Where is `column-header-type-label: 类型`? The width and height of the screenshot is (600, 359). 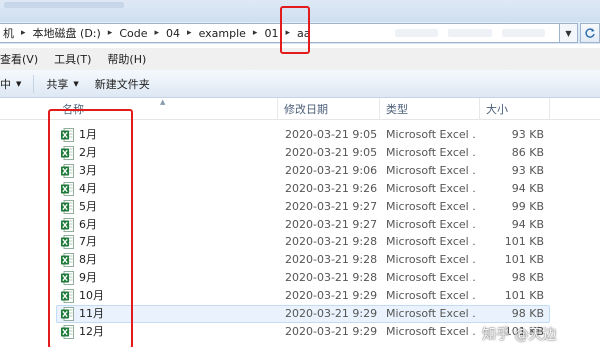
column-header-type-label: 类型 is located at coordinates (397, 109).